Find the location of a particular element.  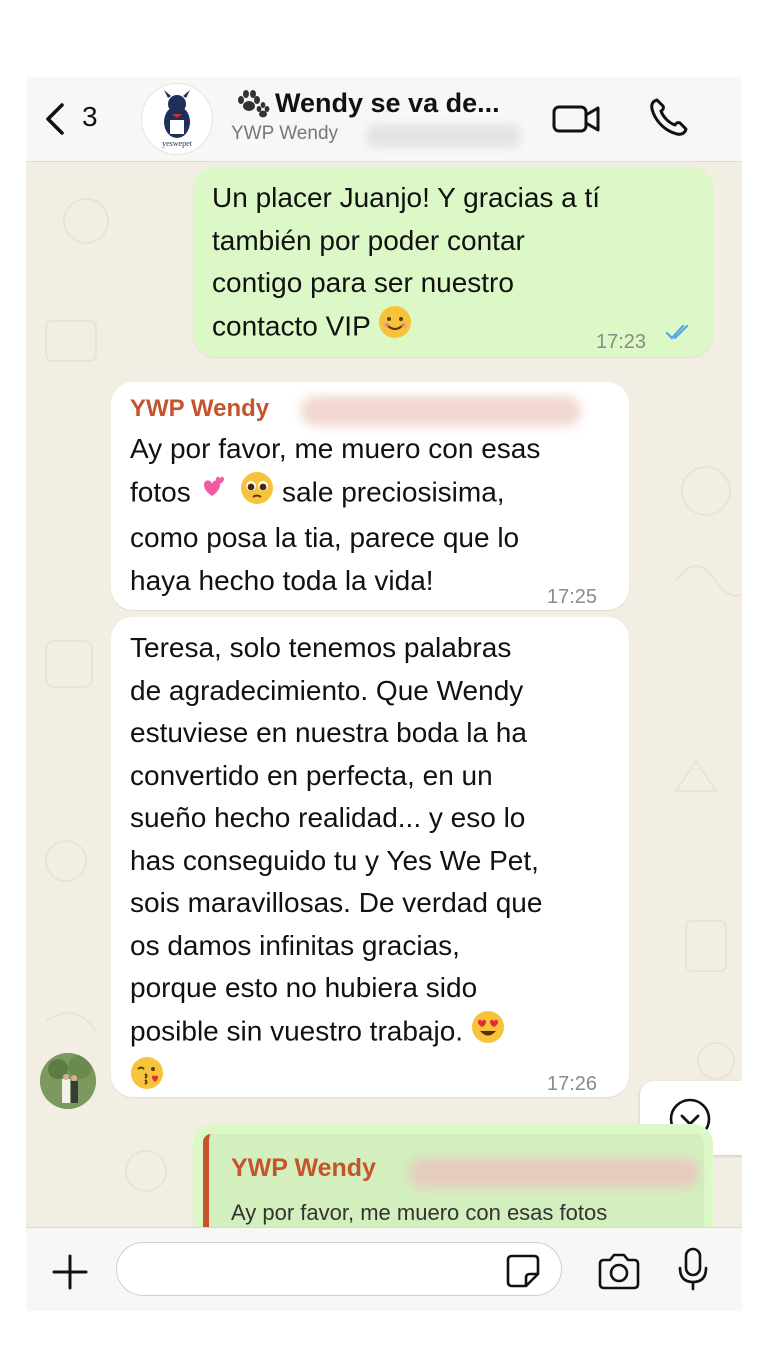

message-line: Ay por favor, me muero con esas is located at coordinates (335, 448).